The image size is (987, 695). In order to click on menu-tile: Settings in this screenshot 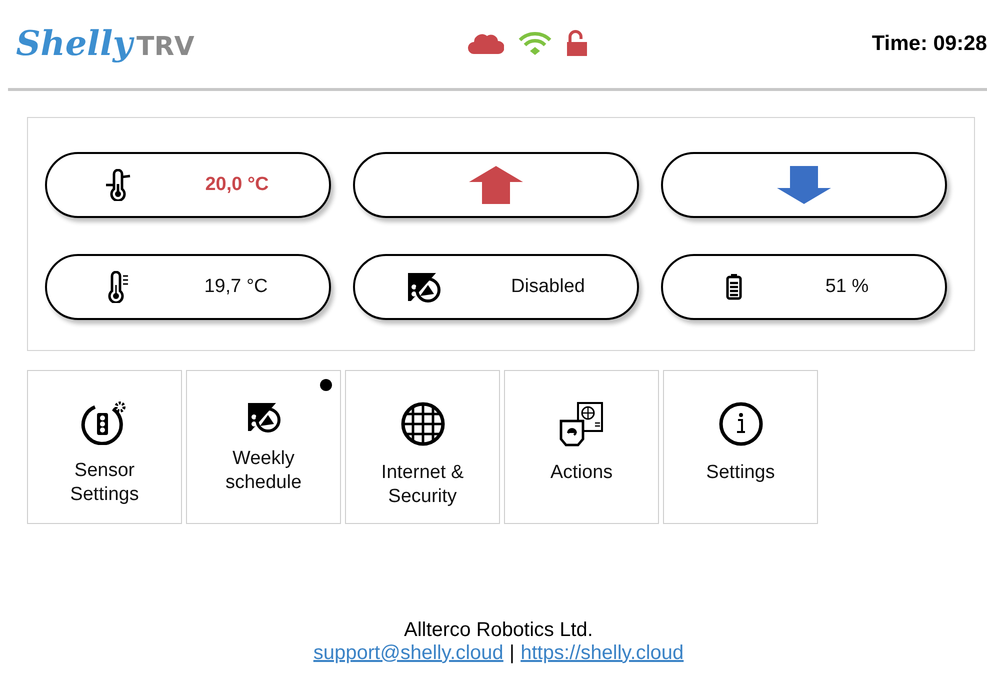, I will do `click(740, 447)`.